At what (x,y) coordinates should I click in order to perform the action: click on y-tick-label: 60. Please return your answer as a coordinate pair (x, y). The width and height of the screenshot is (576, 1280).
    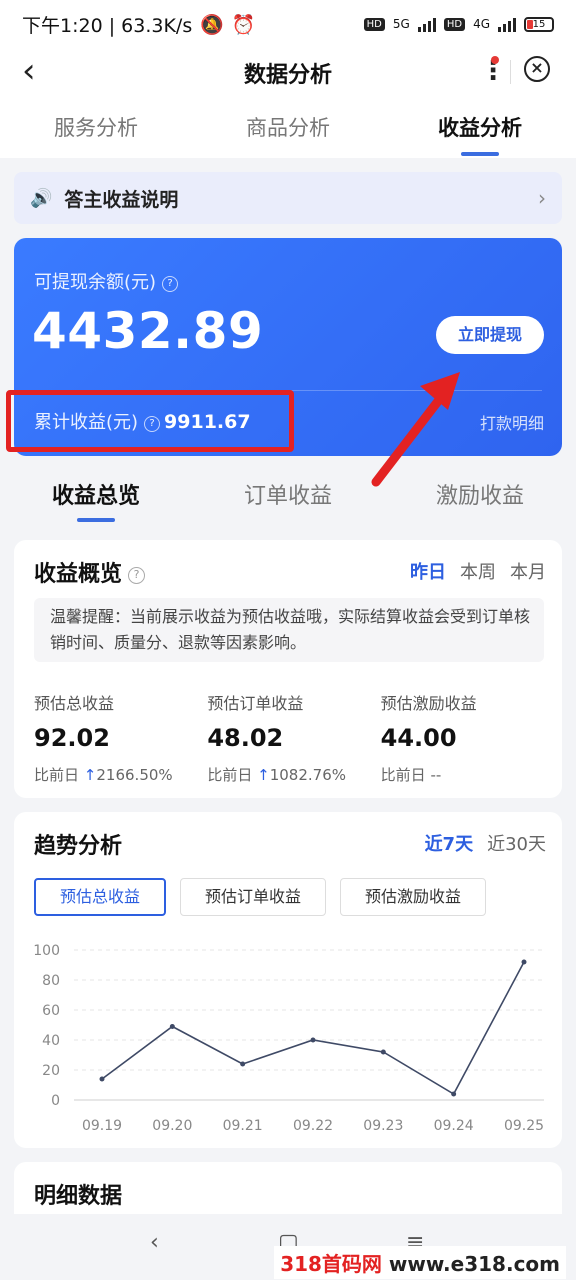
    Looking at the image, I should click on (51, 1011).